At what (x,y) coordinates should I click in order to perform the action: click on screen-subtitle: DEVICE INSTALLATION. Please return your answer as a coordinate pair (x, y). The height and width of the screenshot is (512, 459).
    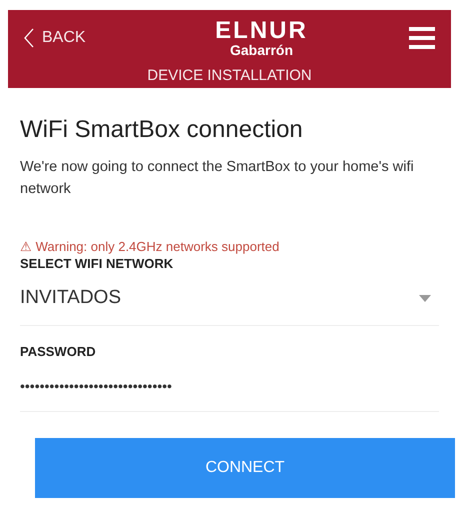
    Looking at the image, I should click on (229, 76).